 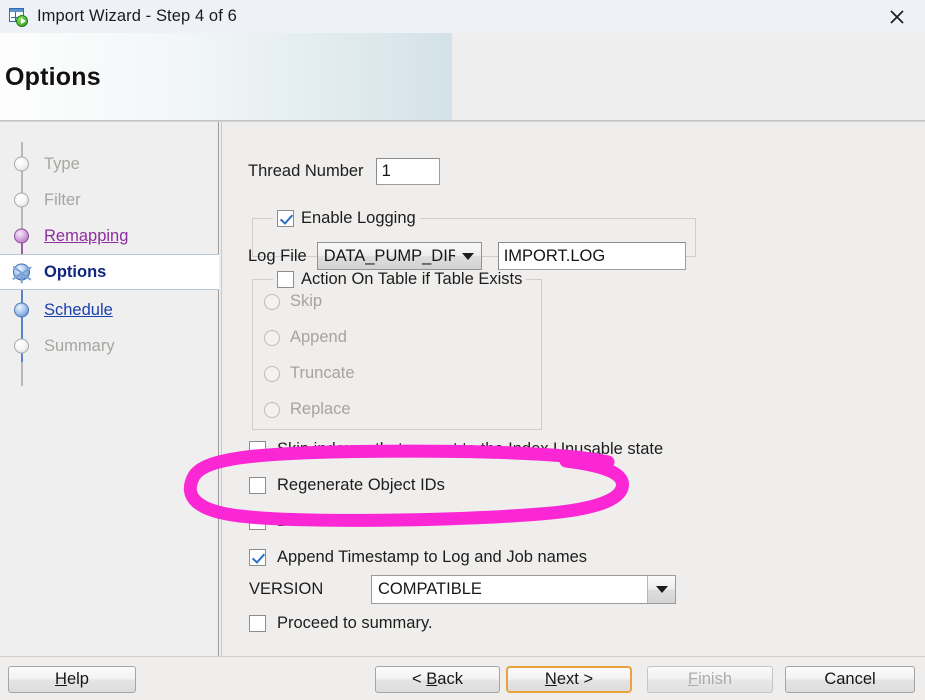 What do you see at coordinates (407, 171) in the screenshot?
I see `thread-number-input` at bounding box center [407, 171].